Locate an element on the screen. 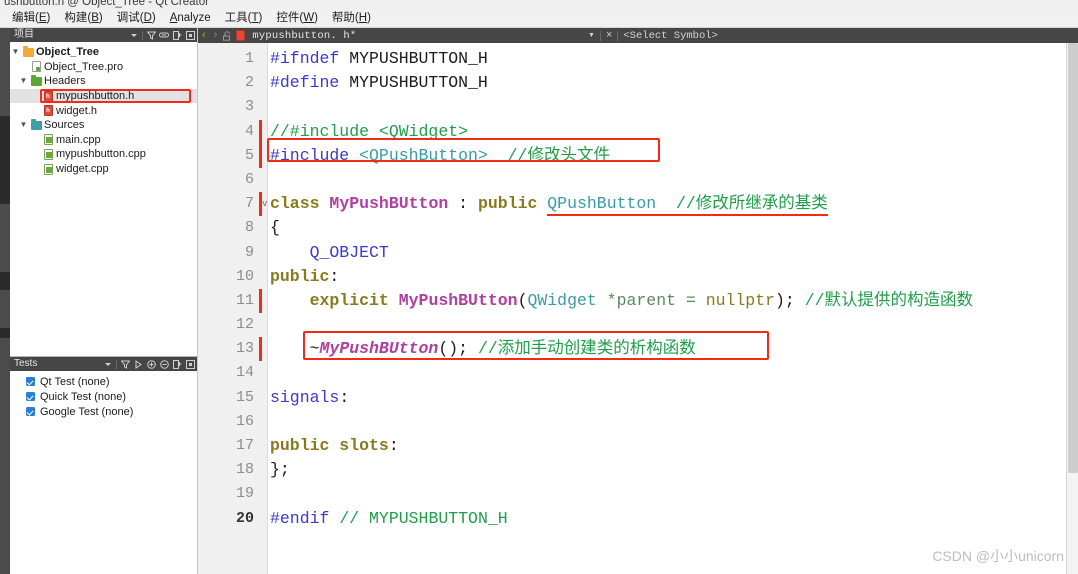  expand-all-icon is located at coordinates (151, 364).